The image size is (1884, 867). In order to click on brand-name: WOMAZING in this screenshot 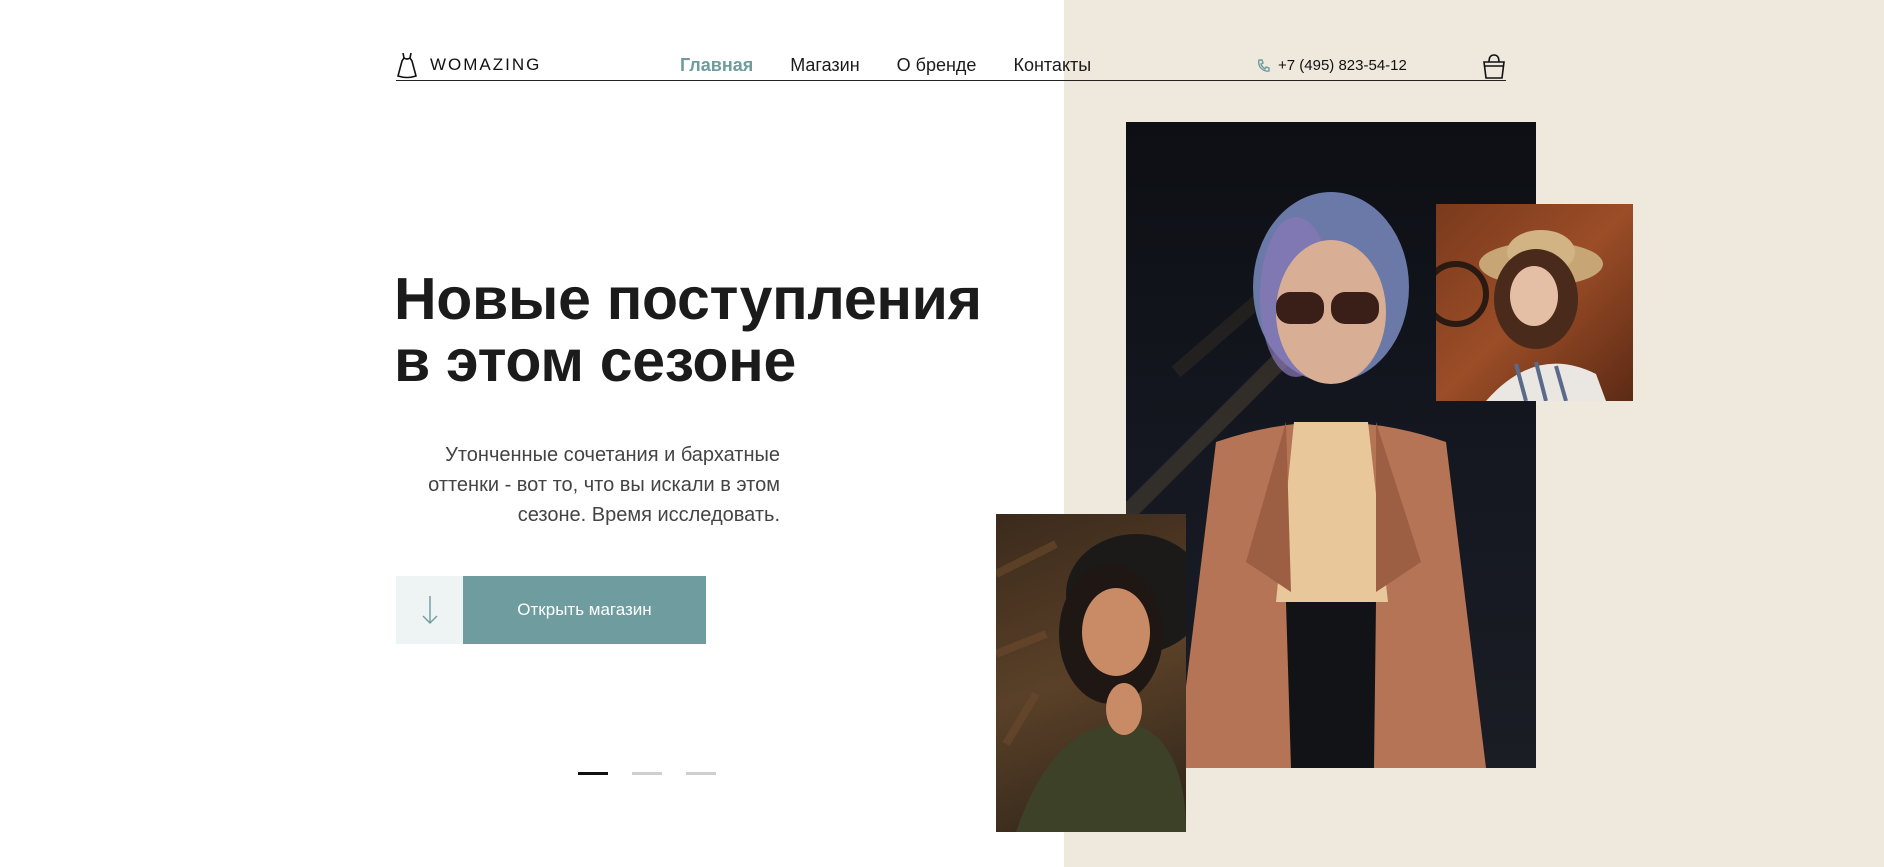, I will do `click(486, 64)`.